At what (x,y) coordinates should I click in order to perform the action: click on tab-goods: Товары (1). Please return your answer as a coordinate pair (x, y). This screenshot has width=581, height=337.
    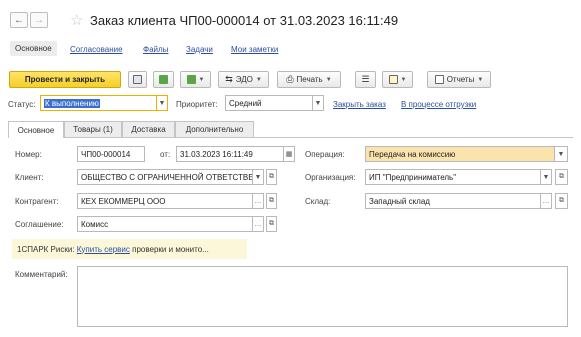
    Looking at the image, I should click on (93, 129).